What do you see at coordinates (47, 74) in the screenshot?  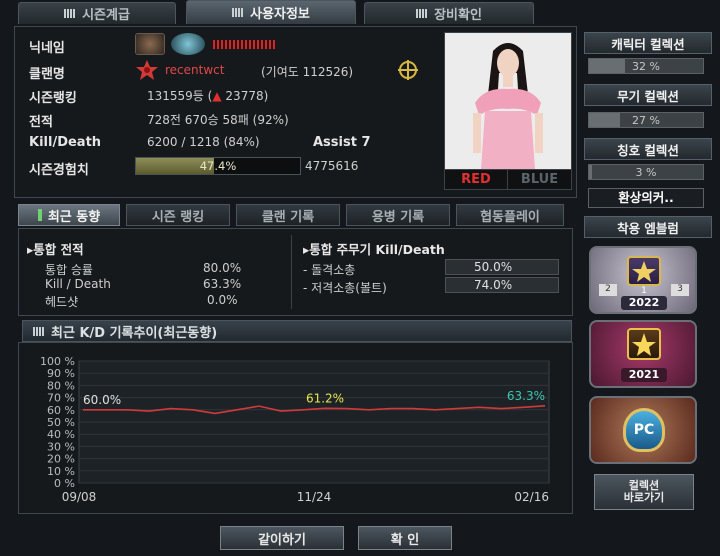 I see `clan-label: 클랜명` at bounding box center [47, 74].